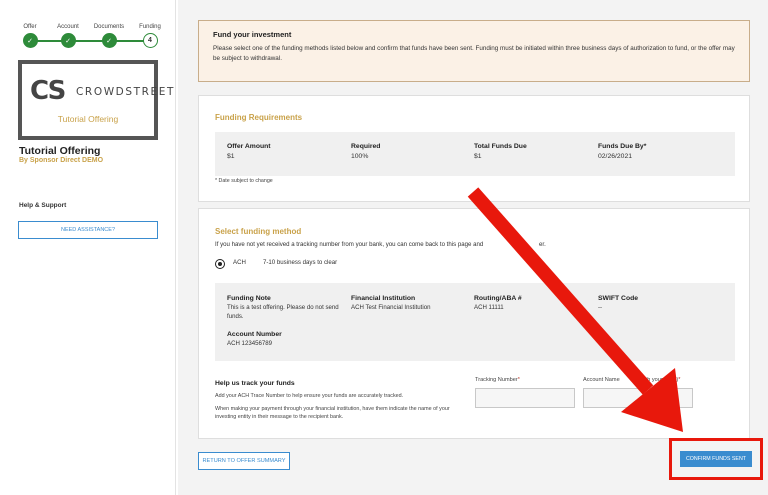 Image resolution: width=768 pixels, height=495 pixels. Describe the element at coordinates (220, 264) in the screenshot. I see `ach-radio` at that location.